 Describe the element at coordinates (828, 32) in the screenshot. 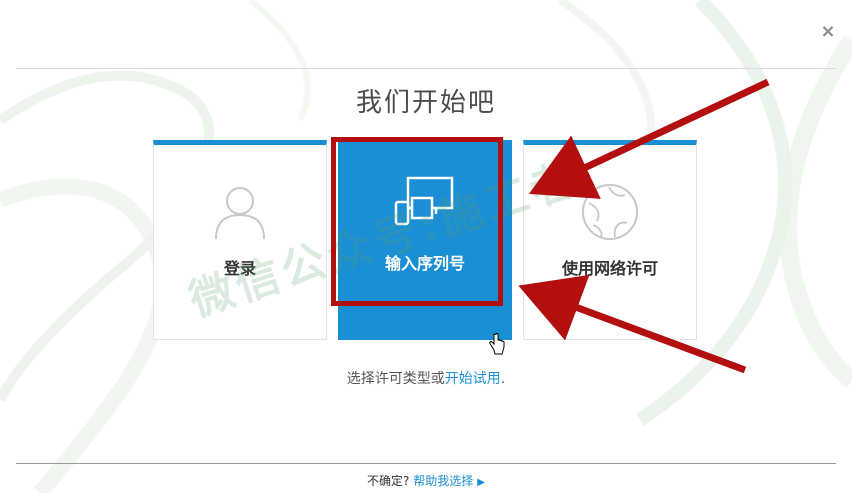

I see `close-icon: ×` at that location.